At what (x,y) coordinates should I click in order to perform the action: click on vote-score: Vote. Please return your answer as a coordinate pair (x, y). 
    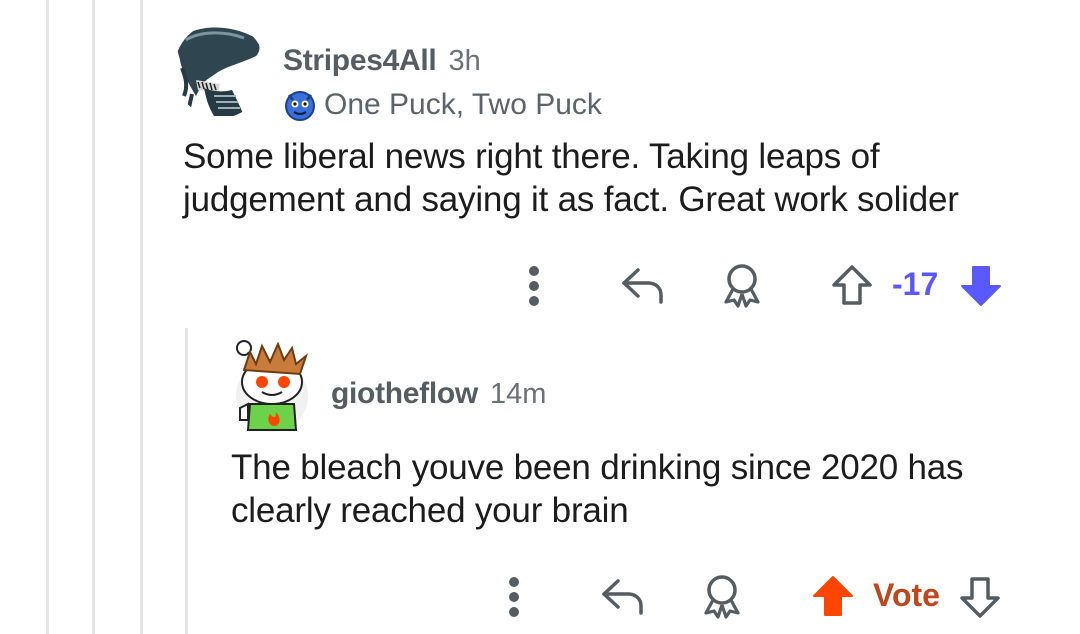
    Looking at the image, I should click on (906, 595).